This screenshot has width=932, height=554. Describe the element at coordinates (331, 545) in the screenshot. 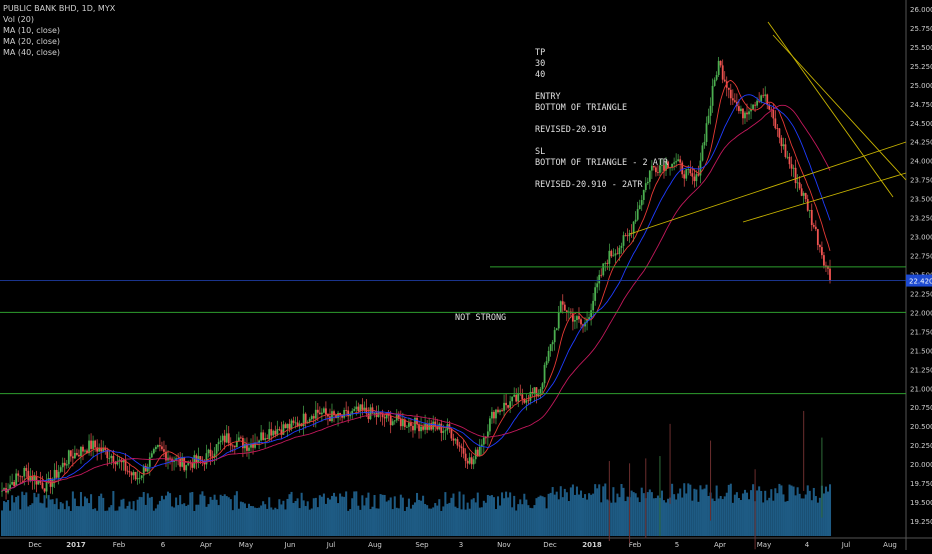

I see `x-tick-label: Jul` at that location.